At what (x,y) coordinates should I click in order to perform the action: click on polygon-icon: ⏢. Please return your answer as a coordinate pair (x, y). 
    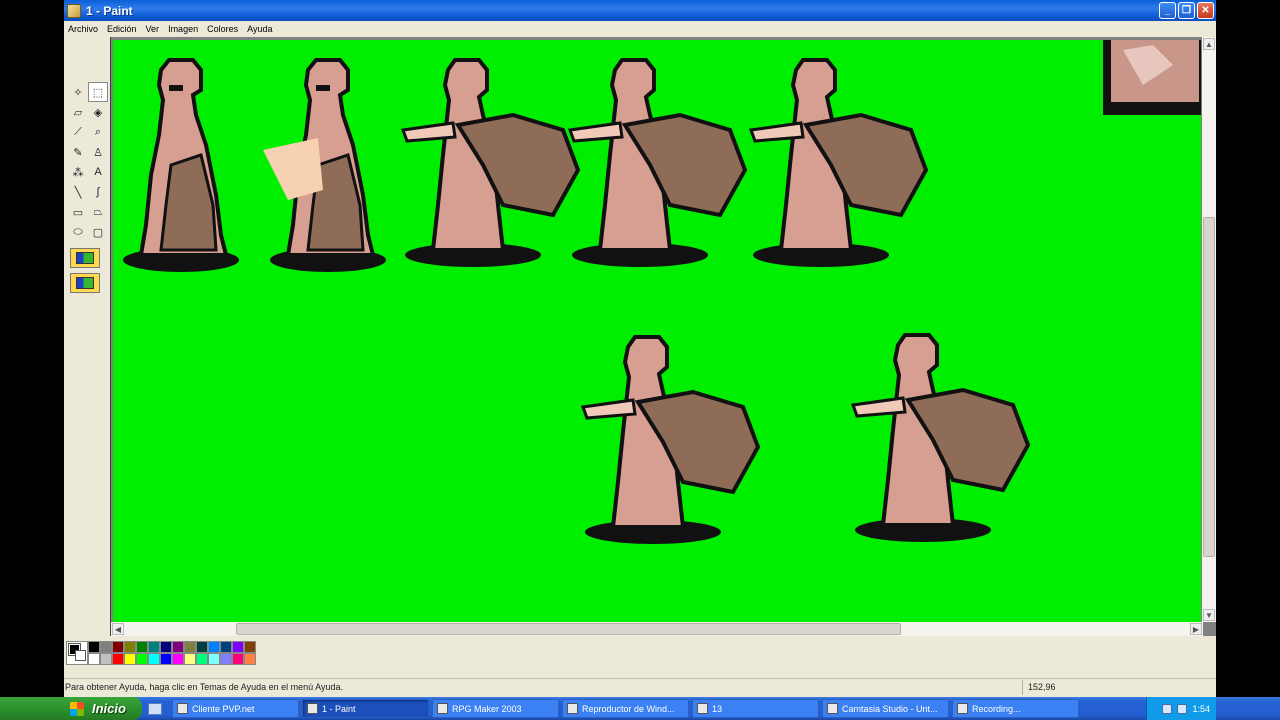
    Looking at the image, I should click on (98, 212).